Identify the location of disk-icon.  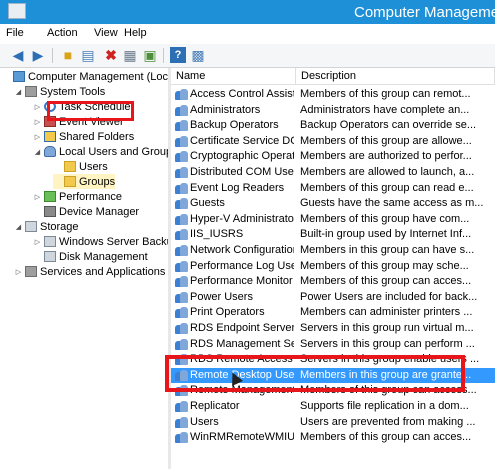
(50, 256).